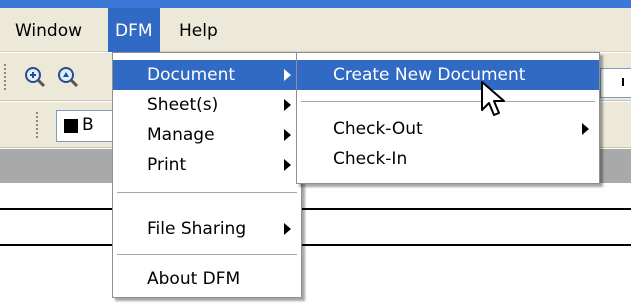 The height and width of the screenshot is (305, 631). I want to click on menu-item-file-sharing: File Sharing, so click(207, 229).